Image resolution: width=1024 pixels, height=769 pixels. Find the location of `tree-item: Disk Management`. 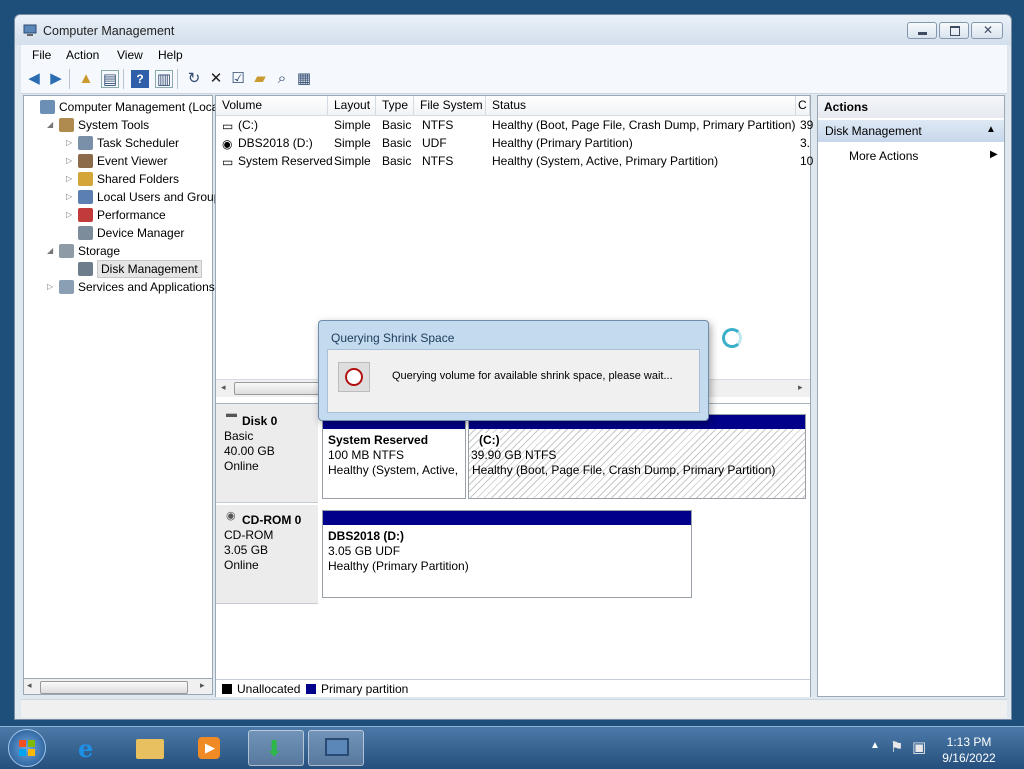

tree-item: Disk Management is located at coordinates (117, 269).